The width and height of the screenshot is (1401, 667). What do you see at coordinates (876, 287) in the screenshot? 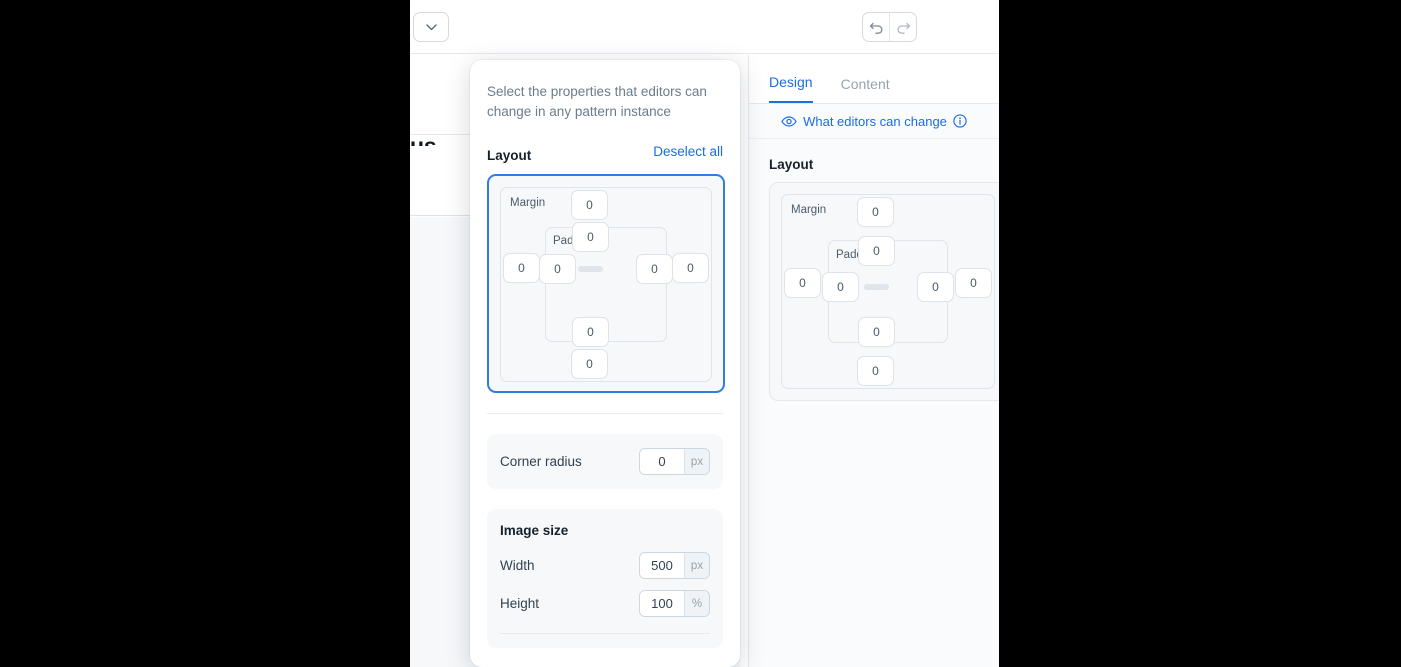
I see `inspector-link-values-handle` at bounding box center [876, 287].